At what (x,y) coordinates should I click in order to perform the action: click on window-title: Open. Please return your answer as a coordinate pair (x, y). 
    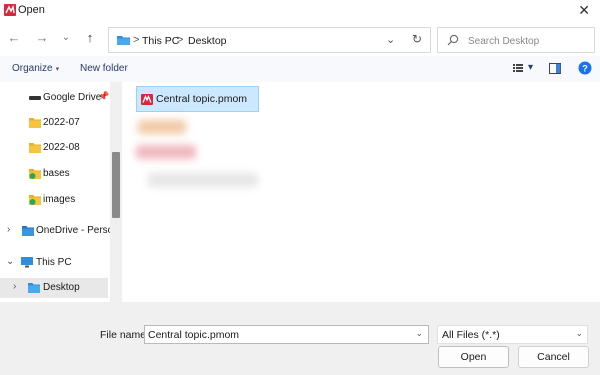
    Looking at the image, I should click on (31, 10).